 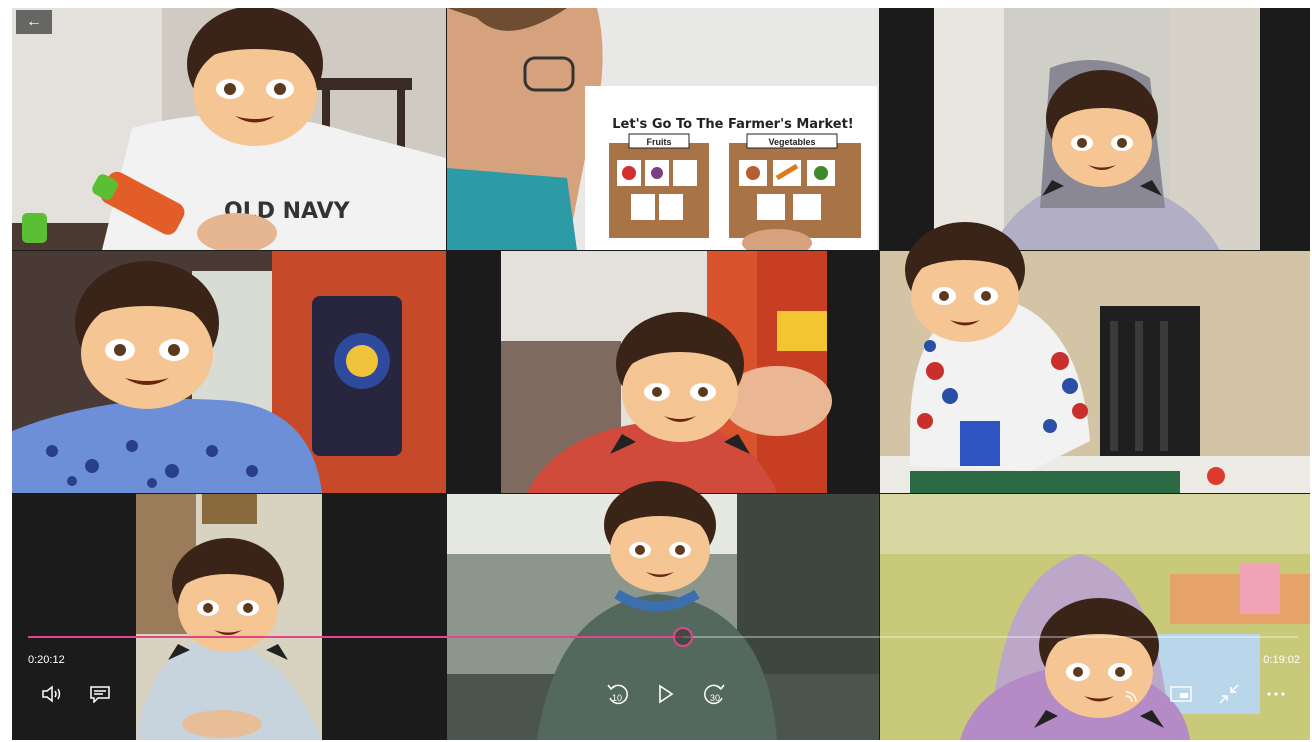 I want to click on seek-progress, so click(x=356, y=637).